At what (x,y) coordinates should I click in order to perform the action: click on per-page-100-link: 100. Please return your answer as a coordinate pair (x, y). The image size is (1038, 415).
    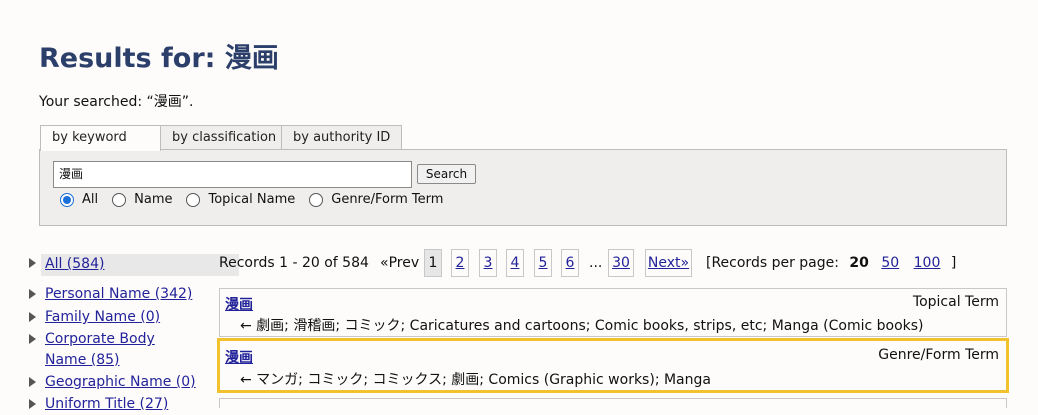
    Looking at the image, I should click on (927, 263).